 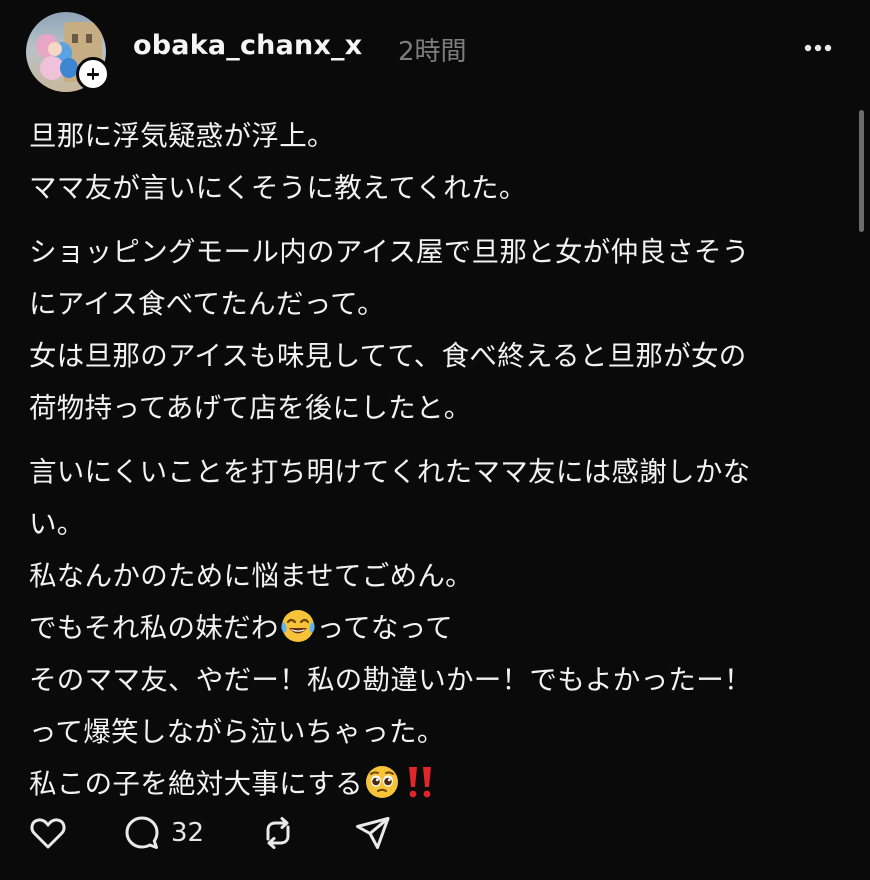 I want to click on username: obaka_chanx_x, so click(x=247, y=45).